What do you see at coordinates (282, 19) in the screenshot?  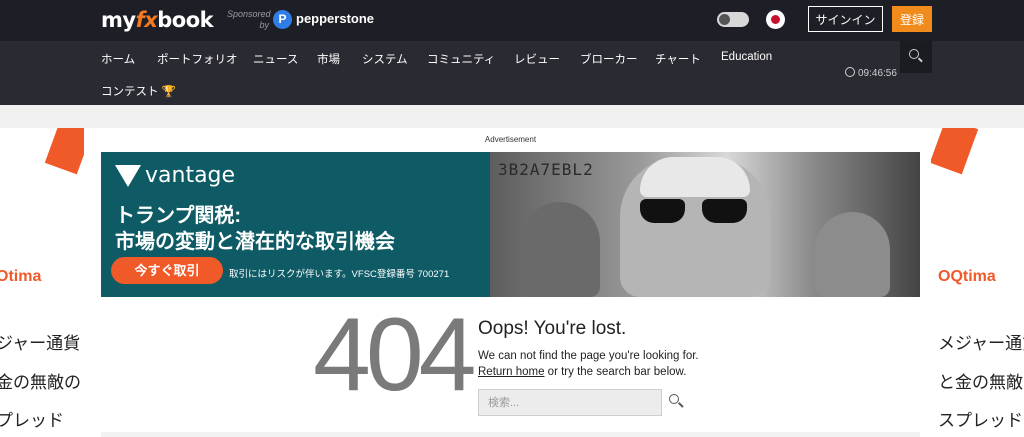 I see `pepperstone-logo-icon: P` at bounding box center [282, 19].